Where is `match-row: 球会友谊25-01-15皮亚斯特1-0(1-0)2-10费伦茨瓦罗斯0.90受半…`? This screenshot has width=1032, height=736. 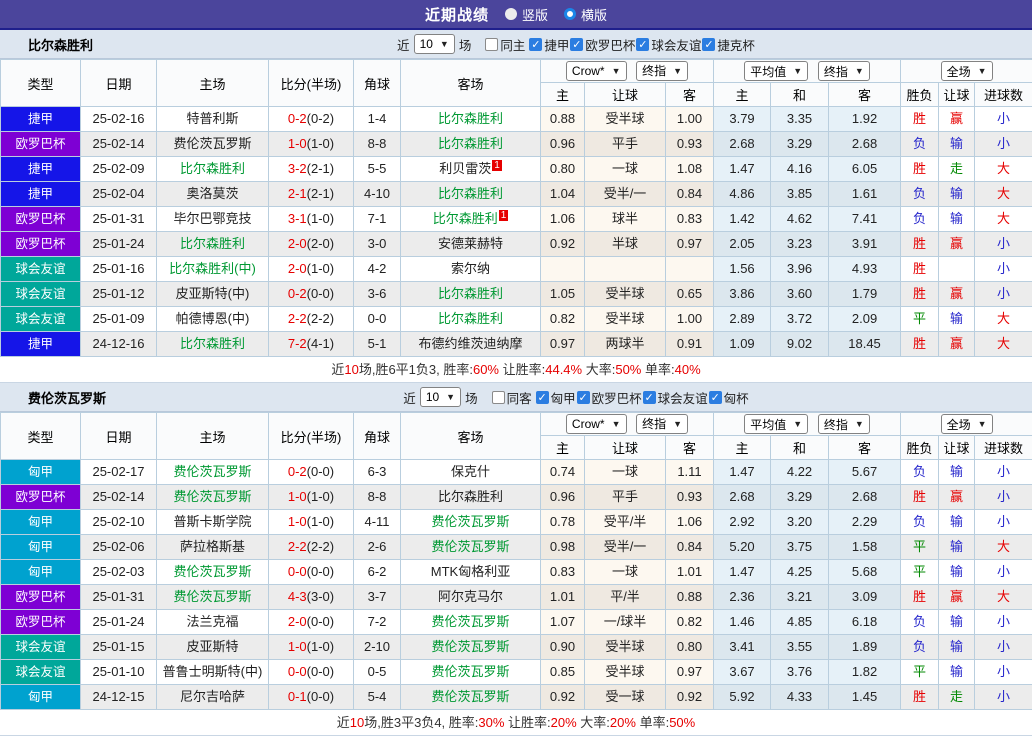
match-row: 球会友谊25-01-15皮亚斯特1-0(1-0)2-10费伦茨瓦罗斯0.90受半… is located at coordinates (516, 647).